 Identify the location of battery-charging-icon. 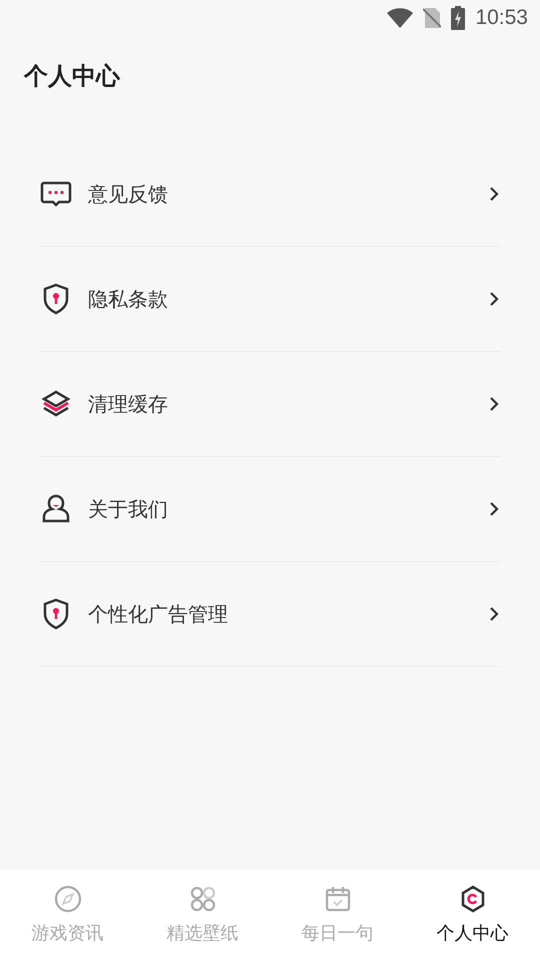
(458, 18).